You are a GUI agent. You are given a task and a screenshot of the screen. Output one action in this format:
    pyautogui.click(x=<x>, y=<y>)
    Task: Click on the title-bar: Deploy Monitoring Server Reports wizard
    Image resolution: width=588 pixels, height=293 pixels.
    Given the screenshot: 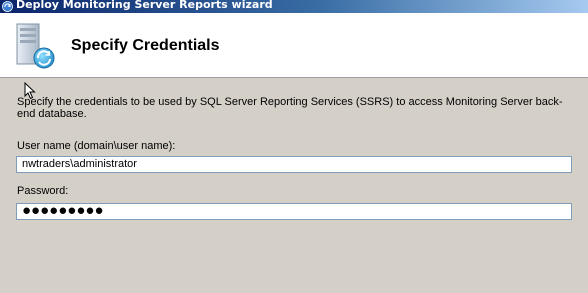 What is the action you would take?
    pyautogui.click(x=294, y=6)
    